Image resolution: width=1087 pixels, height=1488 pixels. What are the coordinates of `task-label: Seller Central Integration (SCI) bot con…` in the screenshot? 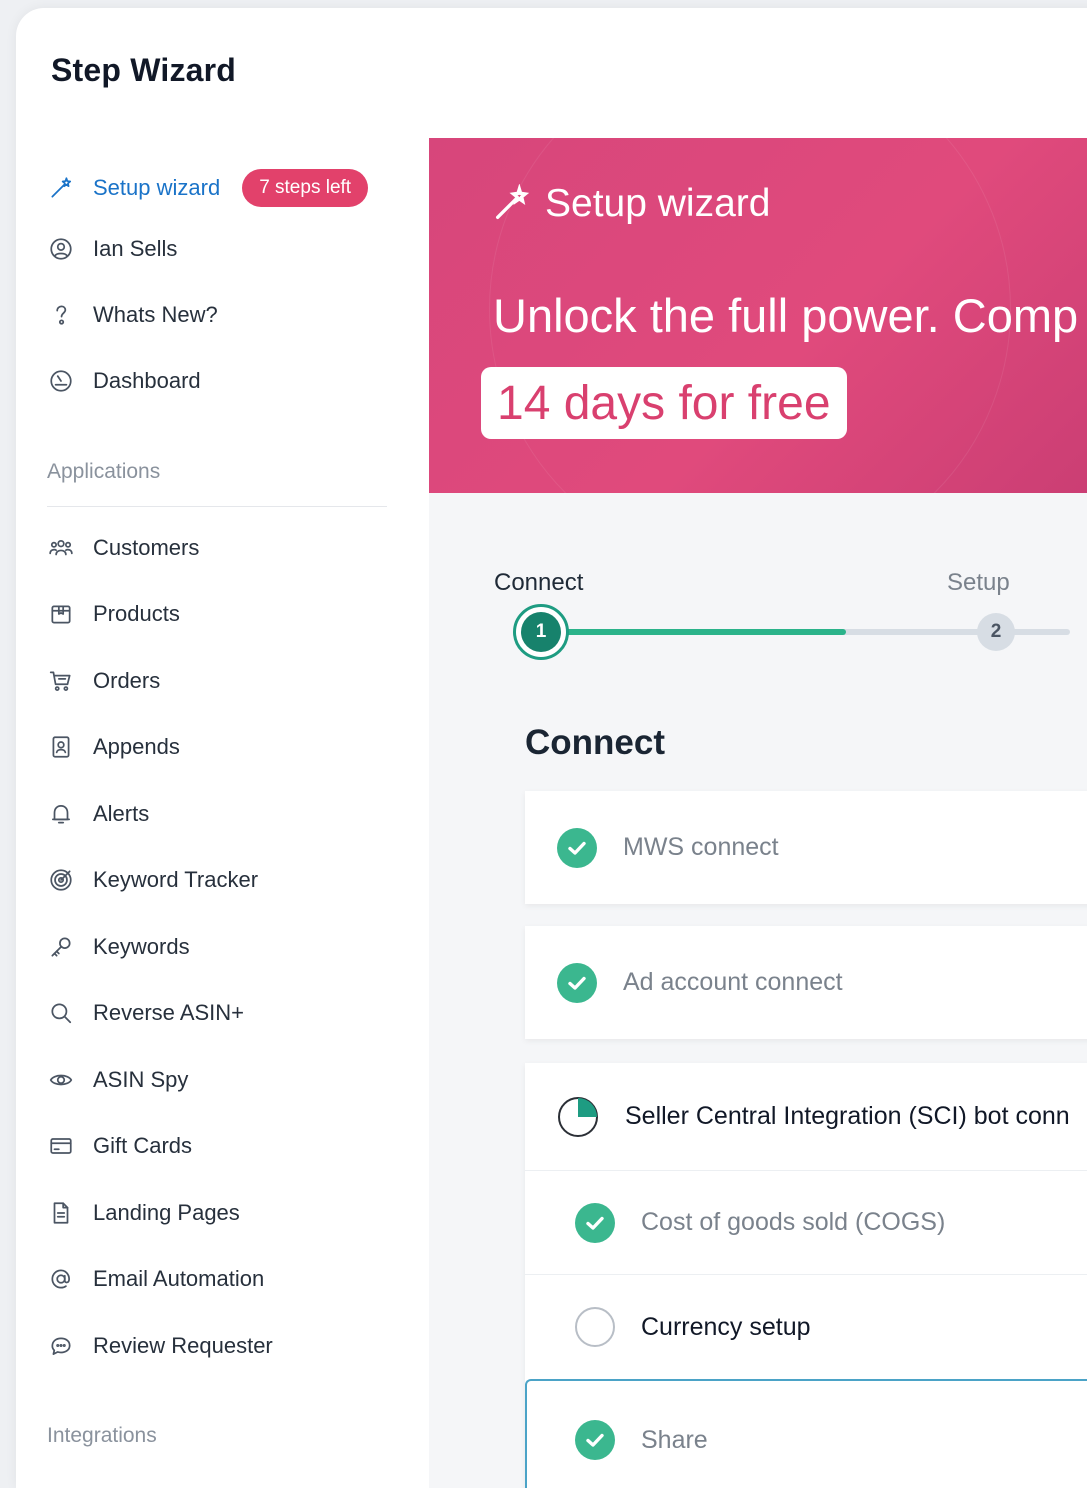 It's located at (847, 1116).